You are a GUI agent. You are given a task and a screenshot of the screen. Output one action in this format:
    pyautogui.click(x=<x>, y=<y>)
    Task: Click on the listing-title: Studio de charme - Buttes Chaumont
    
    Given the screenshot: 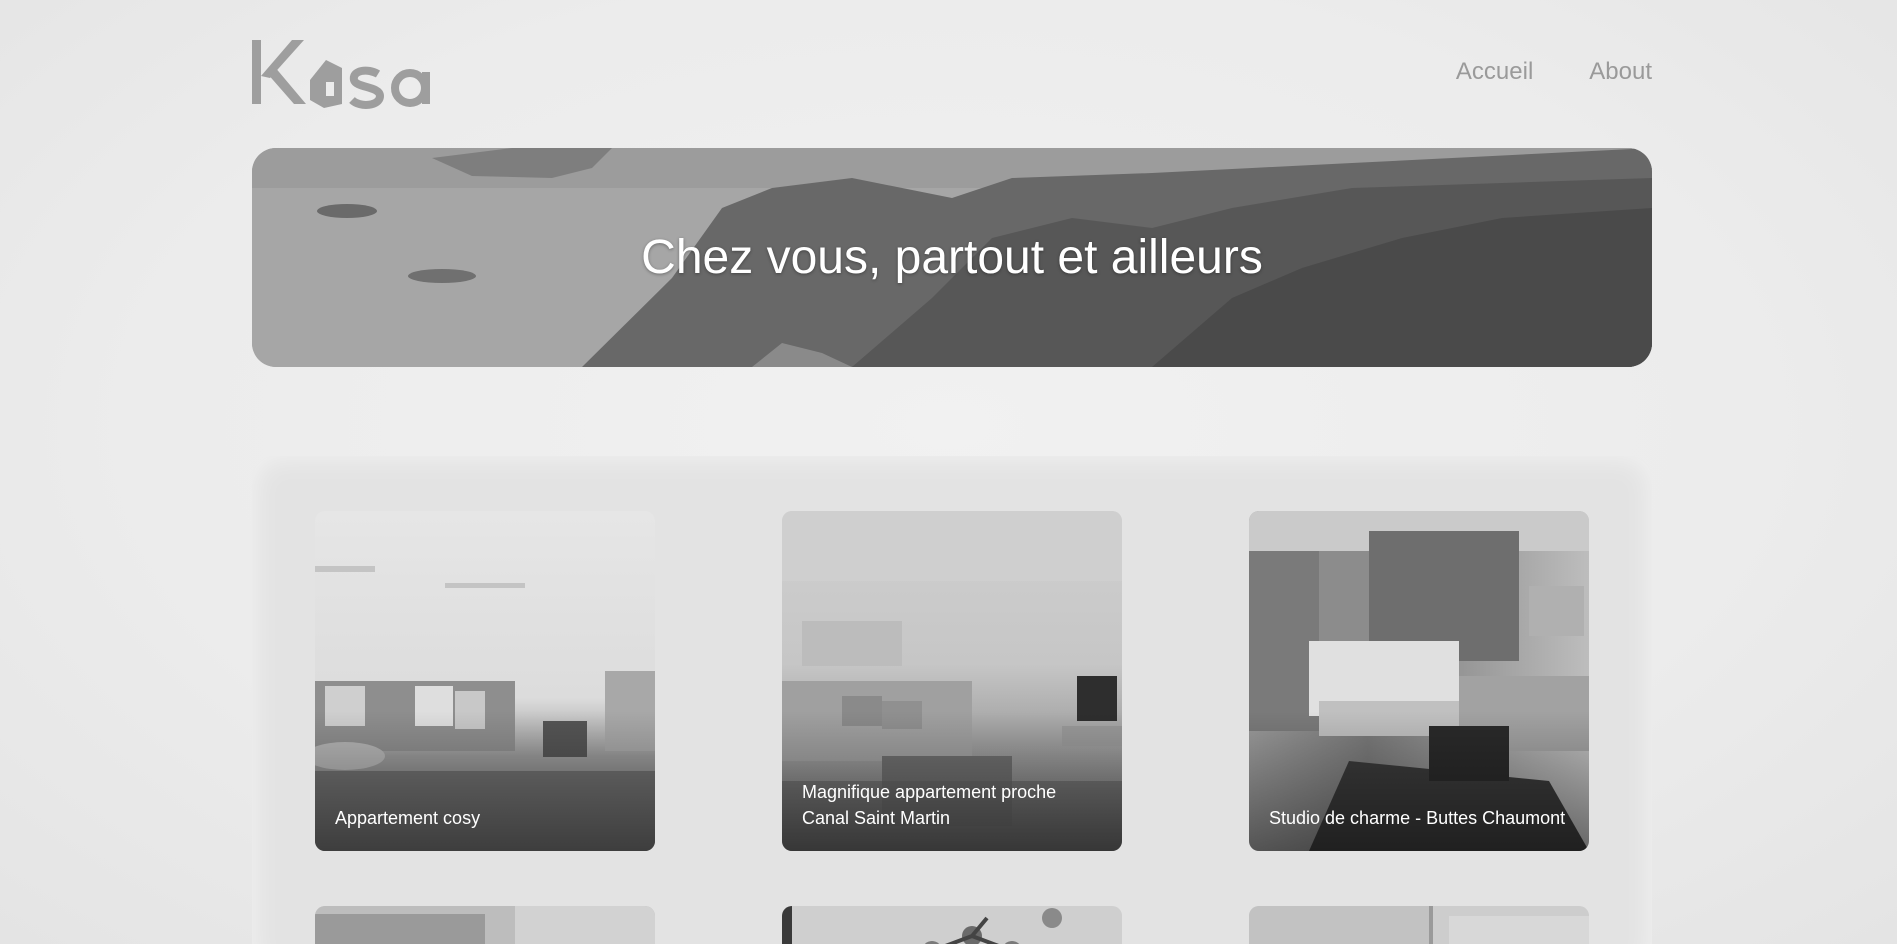 What is the action you would take?
    pyautogui.click(x=1417, y=818)
    